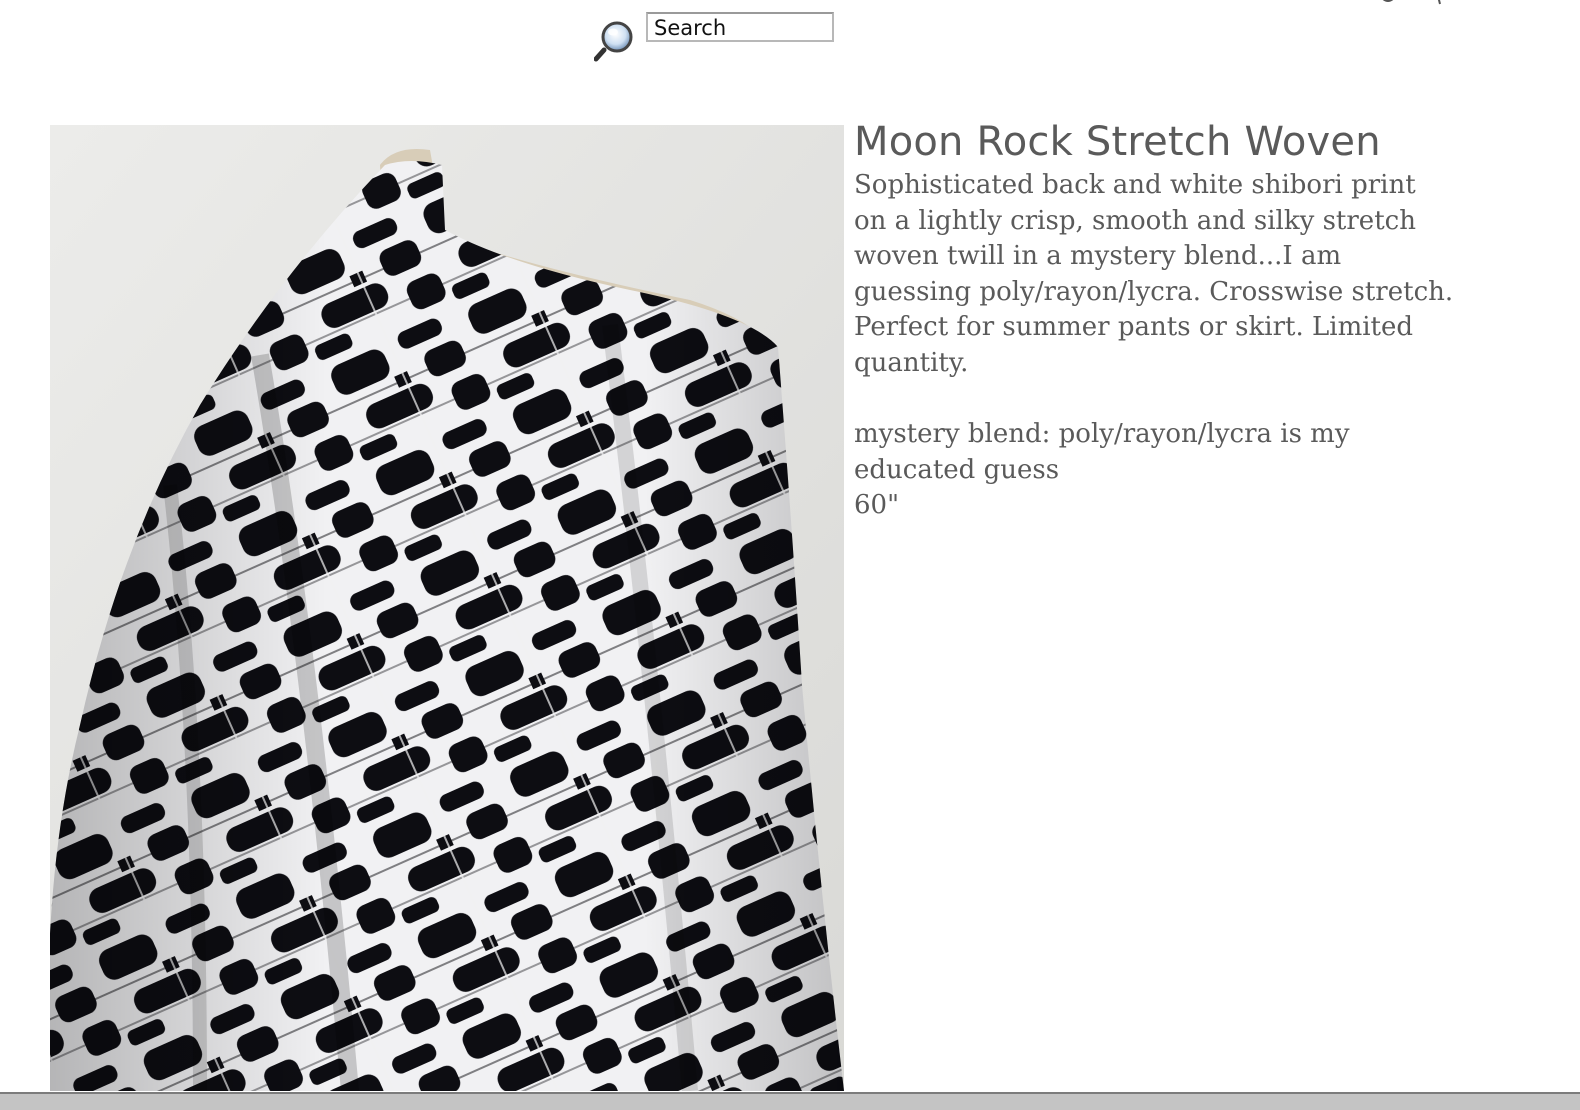 This screenshot has width=1580, height=1110. What do you see at coordinates (1411, 2) in the screenshot?
I see `cropped-header-text` at bounding box center [1411, 2].